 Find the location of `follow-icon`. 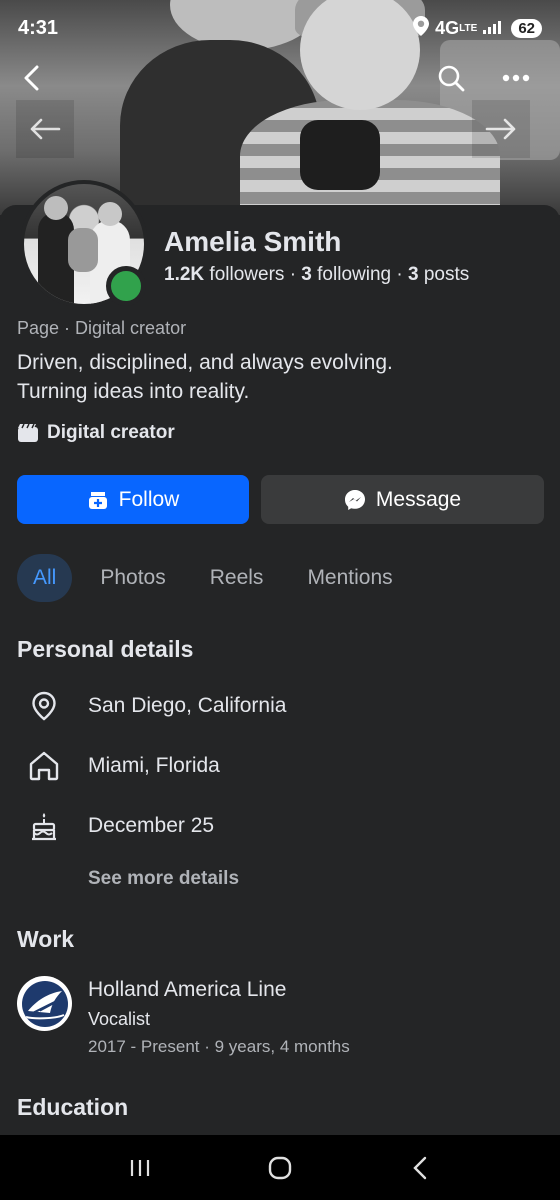

follow-icon is located at coordinates (97, 500).